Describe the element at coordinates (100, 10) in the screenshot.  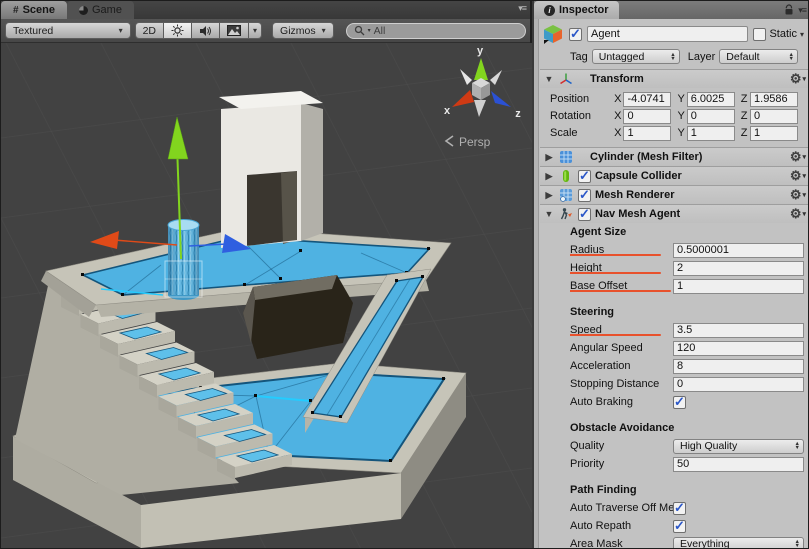
I see `tab-game: Game` at that location.